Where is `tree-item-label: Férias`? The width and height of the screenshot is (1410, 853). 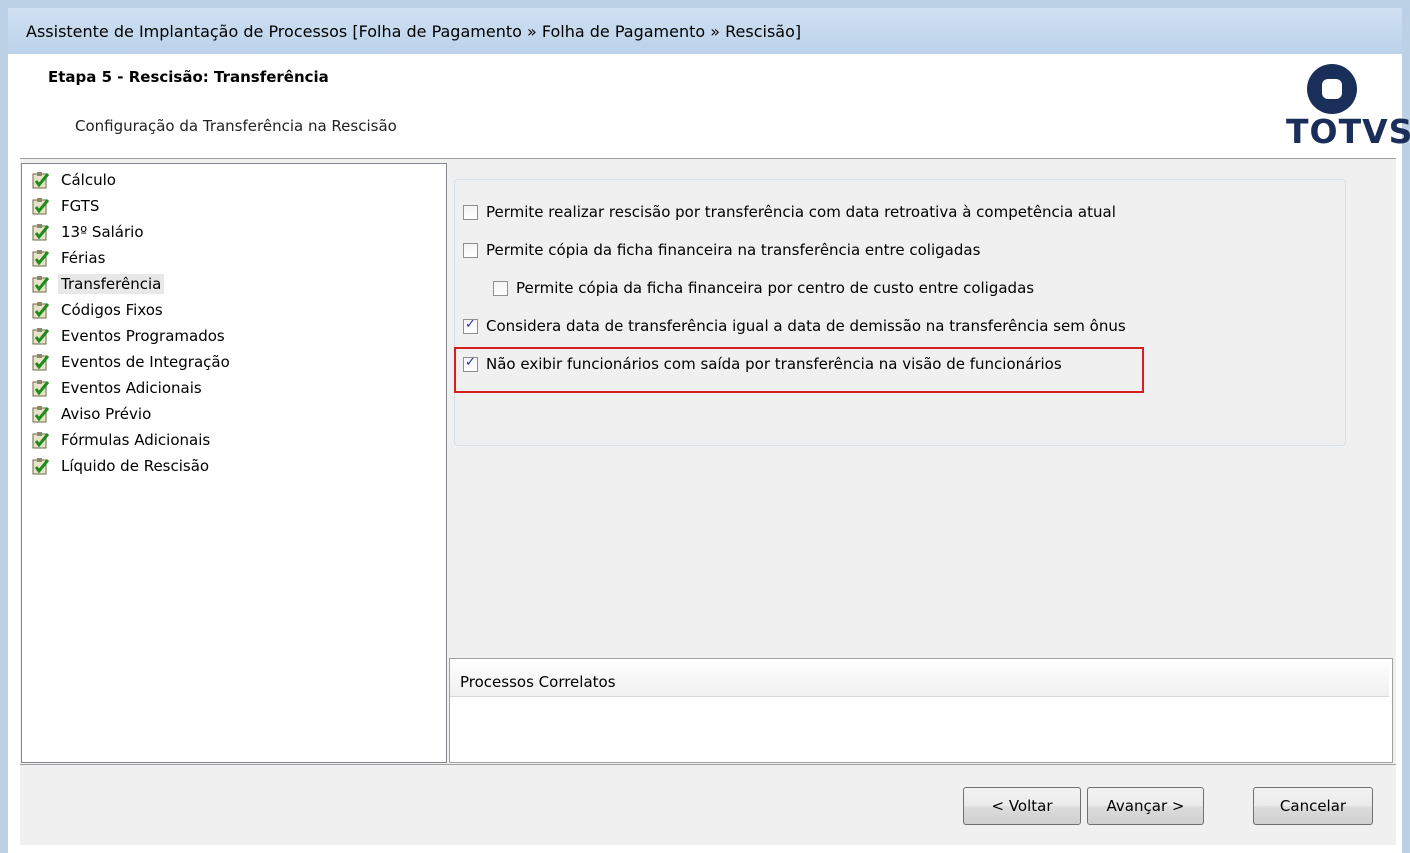
tree-item-label: Férias is located at coordinates (83, 258).